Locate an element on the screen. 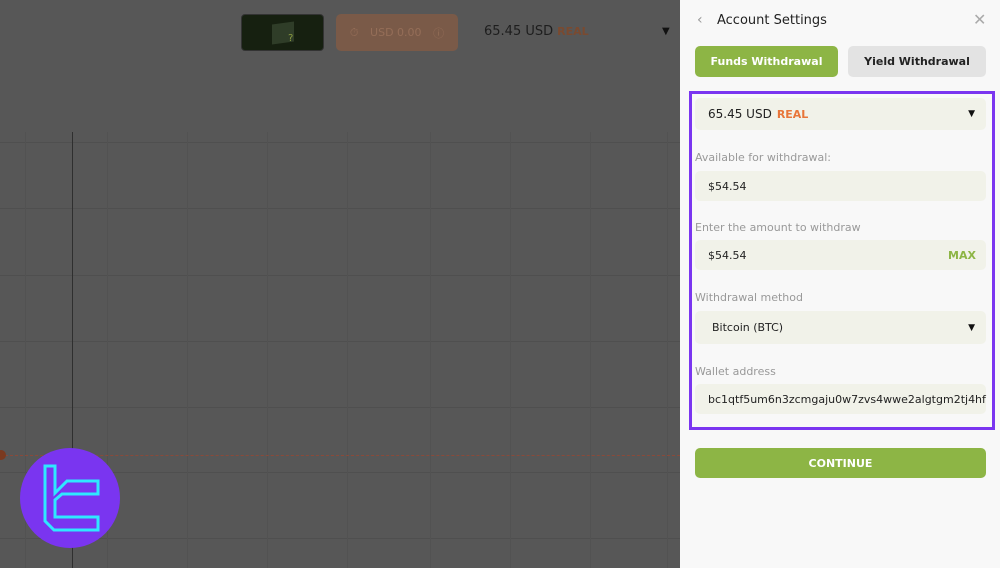 The height and width of the screenshot is (568, 1000). account-selector: 65.45 USD REAL is located at coordinates (536, 31).